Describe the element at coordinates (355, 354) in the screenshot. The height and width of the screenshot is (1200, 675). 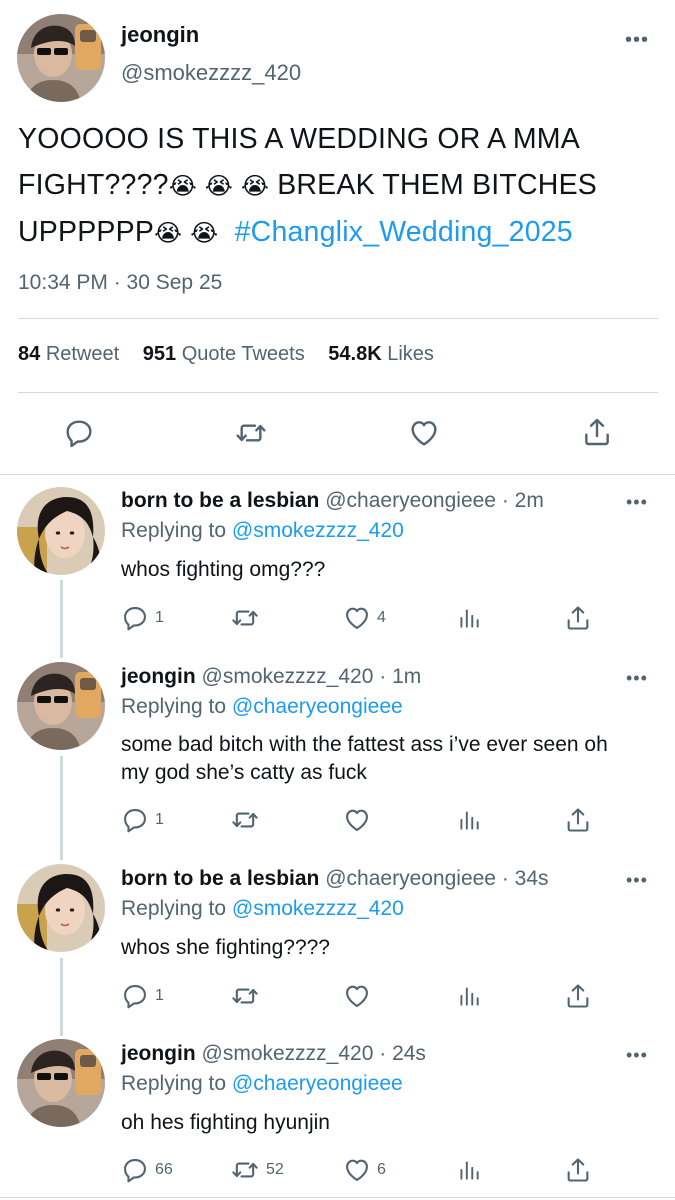
I see `like-count: 54.8K` at that location.